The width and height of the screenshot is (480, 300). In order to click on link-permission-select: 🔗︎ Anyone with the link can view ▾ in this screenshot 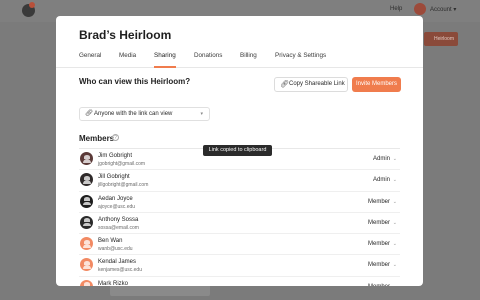, I will do `click(144, 114)`.